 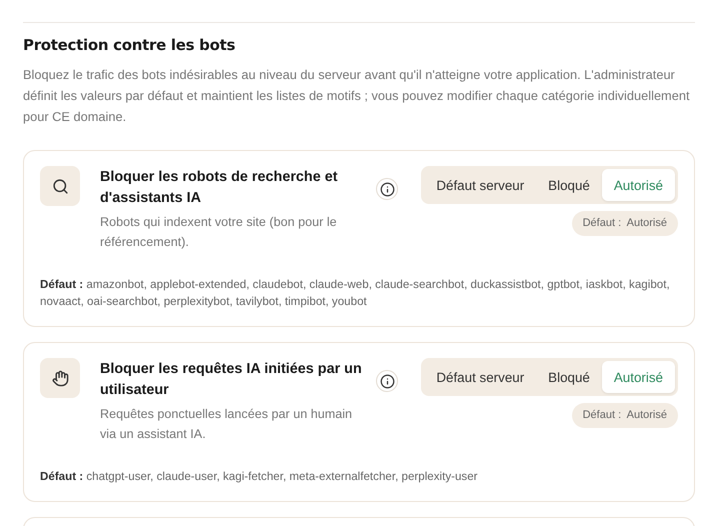 I want to click on hand-icon, so click(x=60, y=378).